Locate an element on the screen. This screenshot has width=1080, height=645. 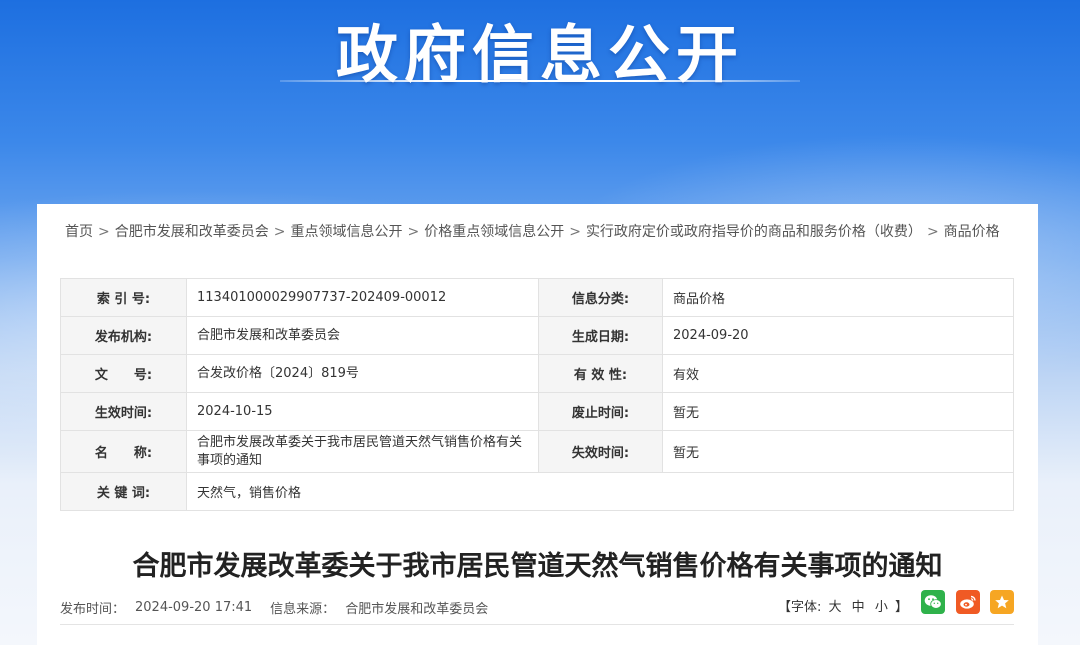
font-size-open: 【字体: is located at coordinates (799, 607).